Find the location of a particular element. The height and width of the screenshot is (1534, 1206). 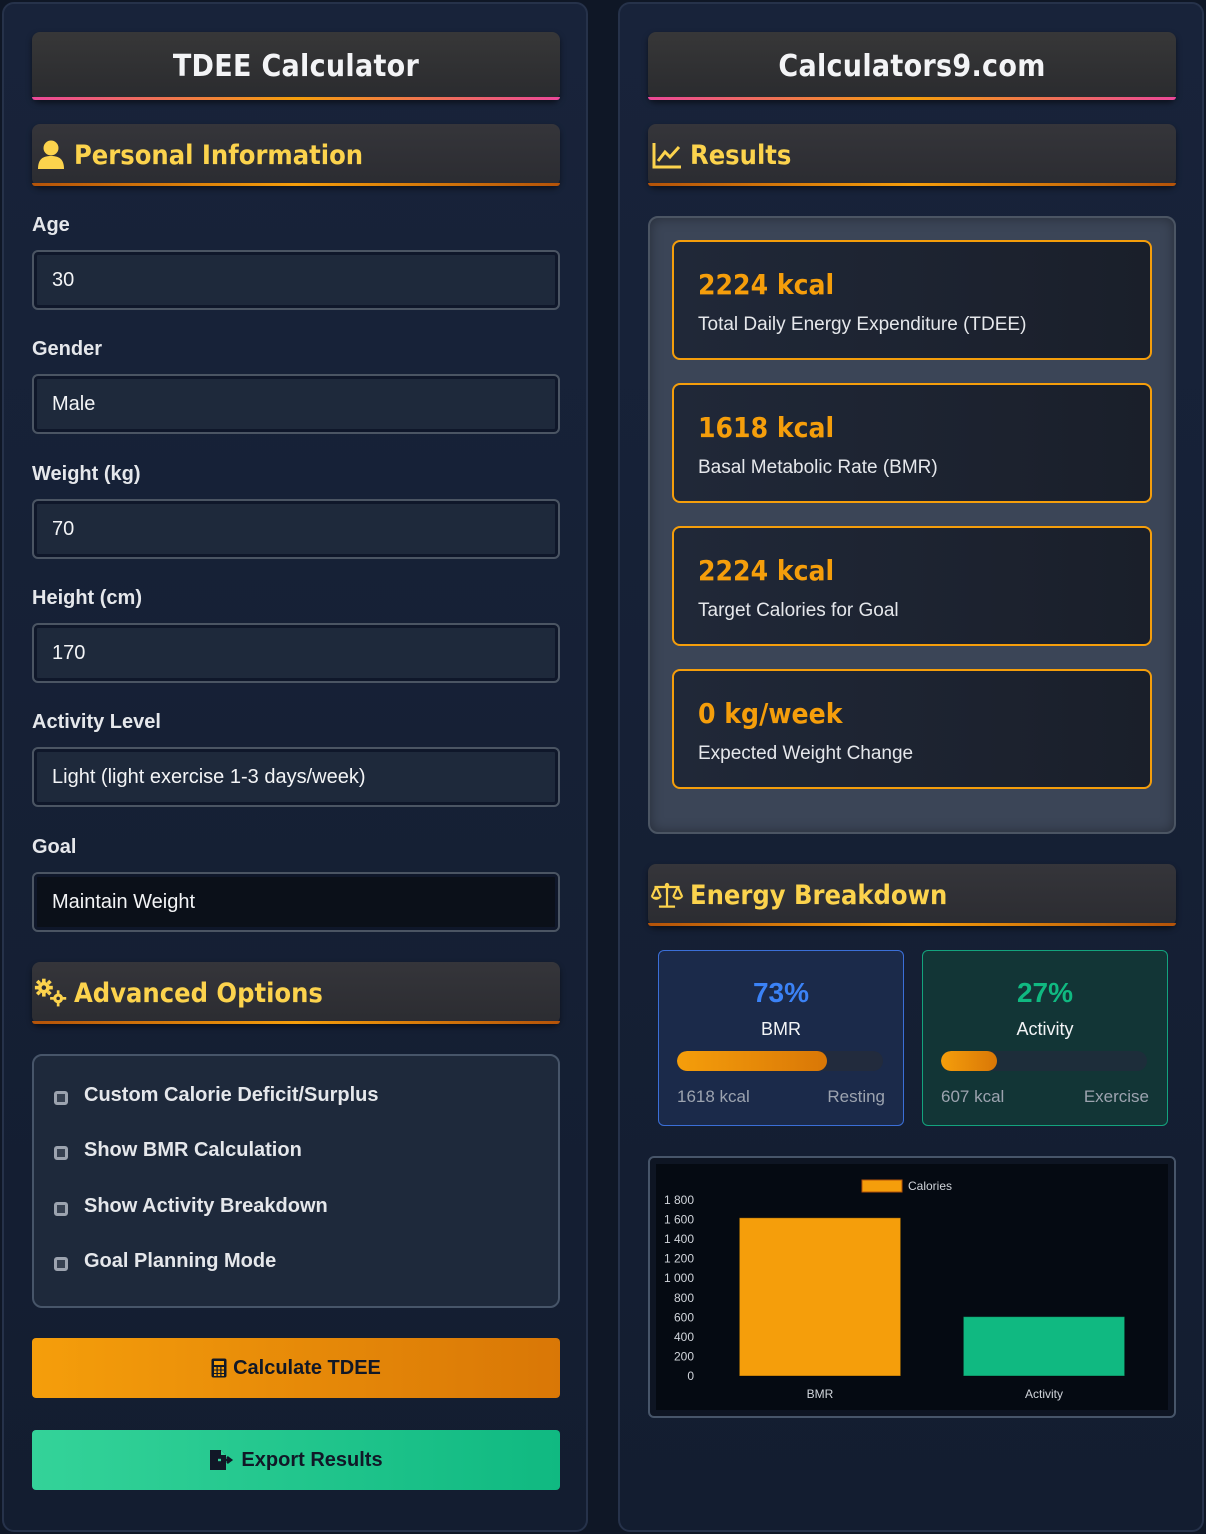

y-tick-label: 1 200 is located at coordinates (679, 1259).